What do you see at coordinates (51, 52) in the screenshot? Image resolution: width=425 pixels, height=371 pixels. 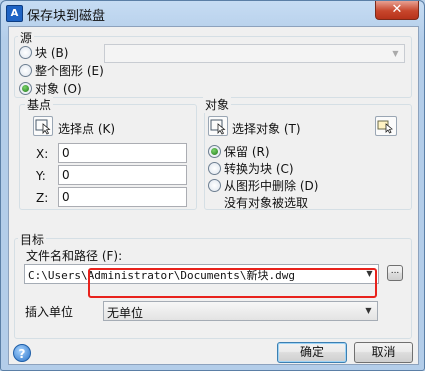 I see `radio-block-label: 块 (B)` at bounding box center [51, 52].